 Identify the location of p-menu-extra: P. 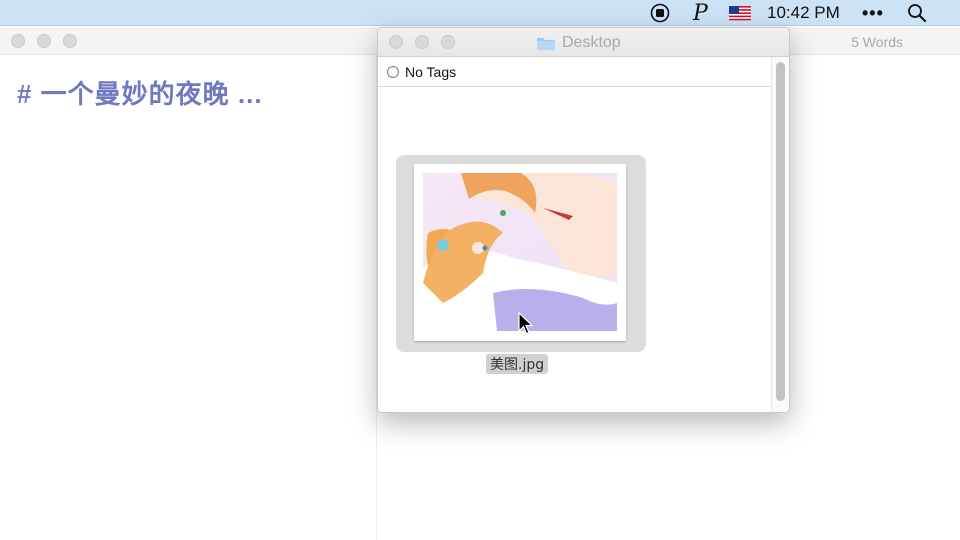
(700, 13).